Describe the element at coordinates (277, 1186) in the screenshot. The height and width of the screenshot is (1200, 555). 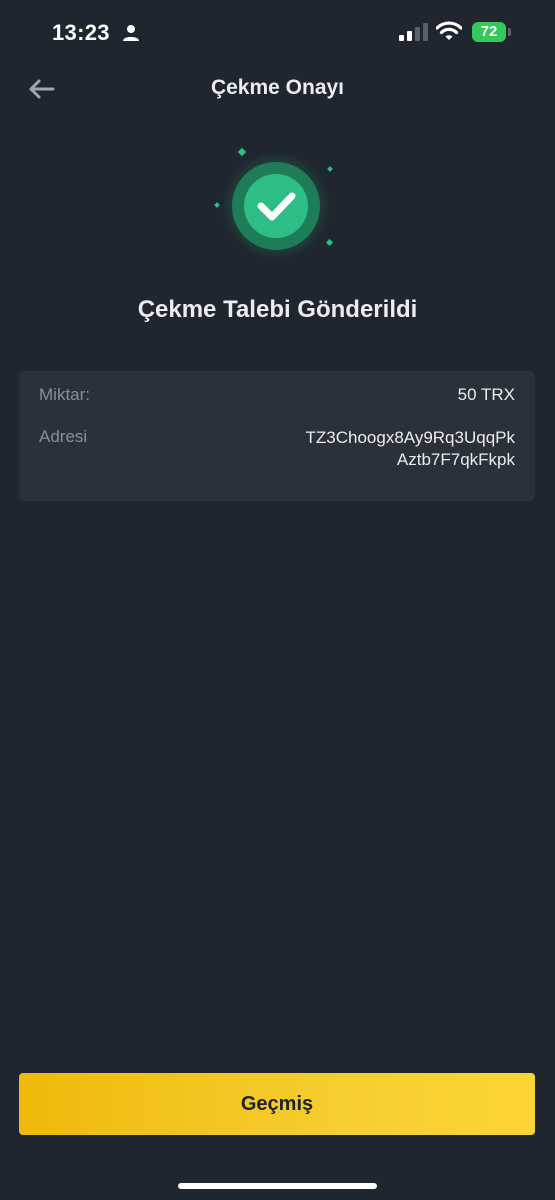
I see `home-indicator` at that location.